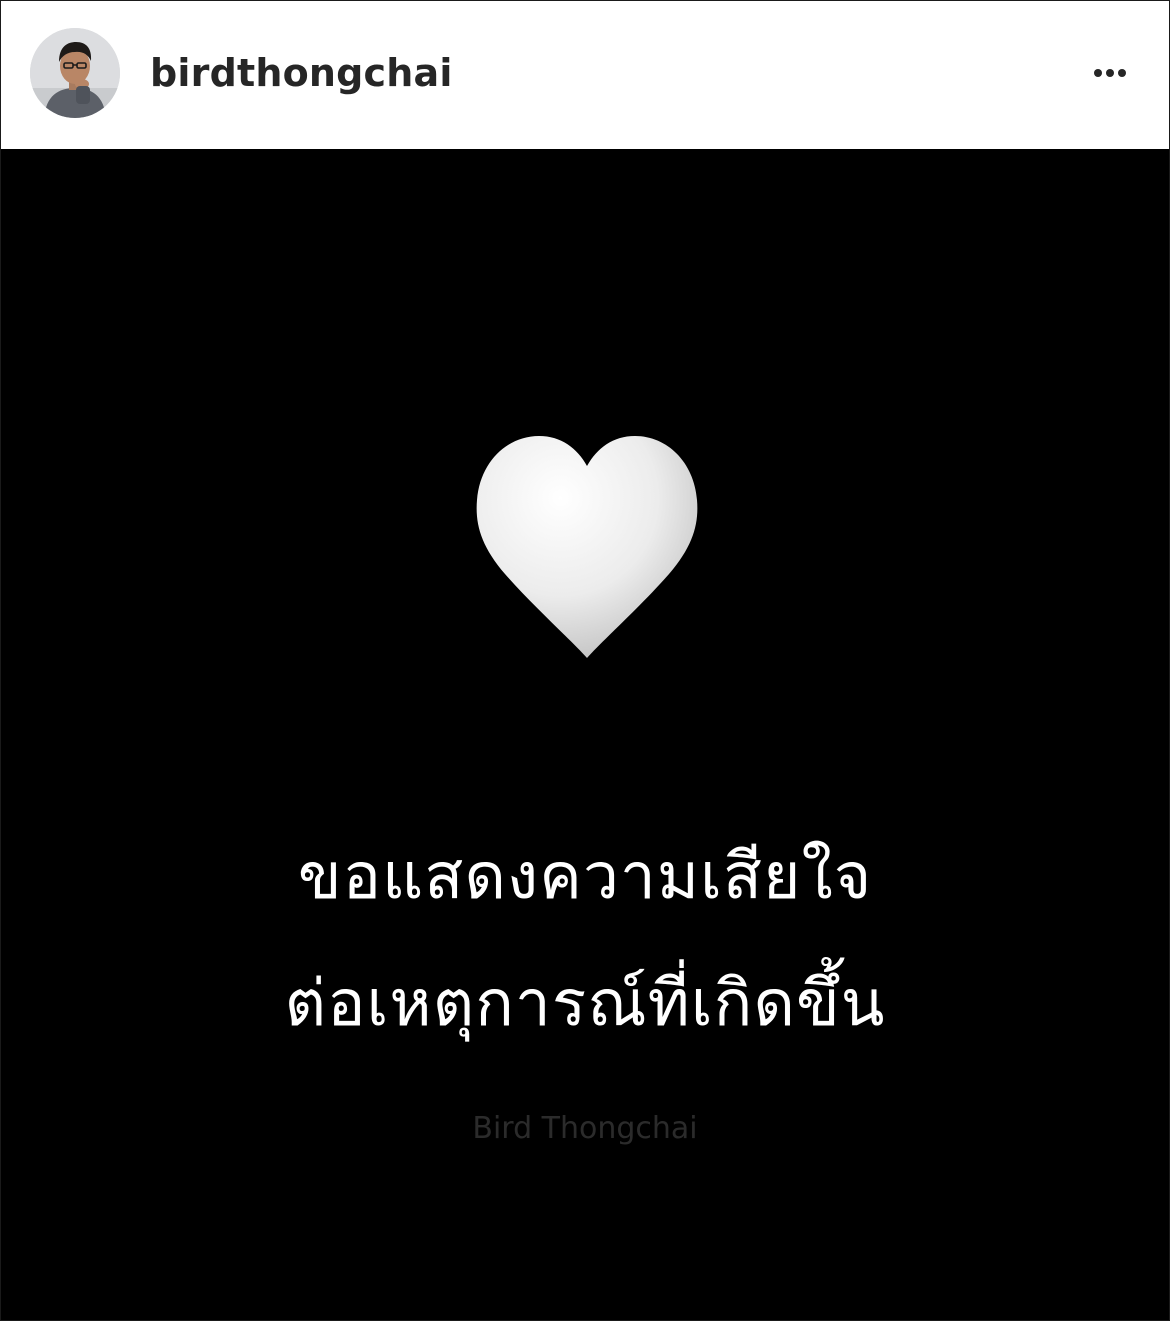 Image resolution: width=1170 pixels, height=1321 pixels. What do you see at coordinates (301, 73) in the screenshot?
I see `username-link: birdthongchai` at bounding box center [301, 73].